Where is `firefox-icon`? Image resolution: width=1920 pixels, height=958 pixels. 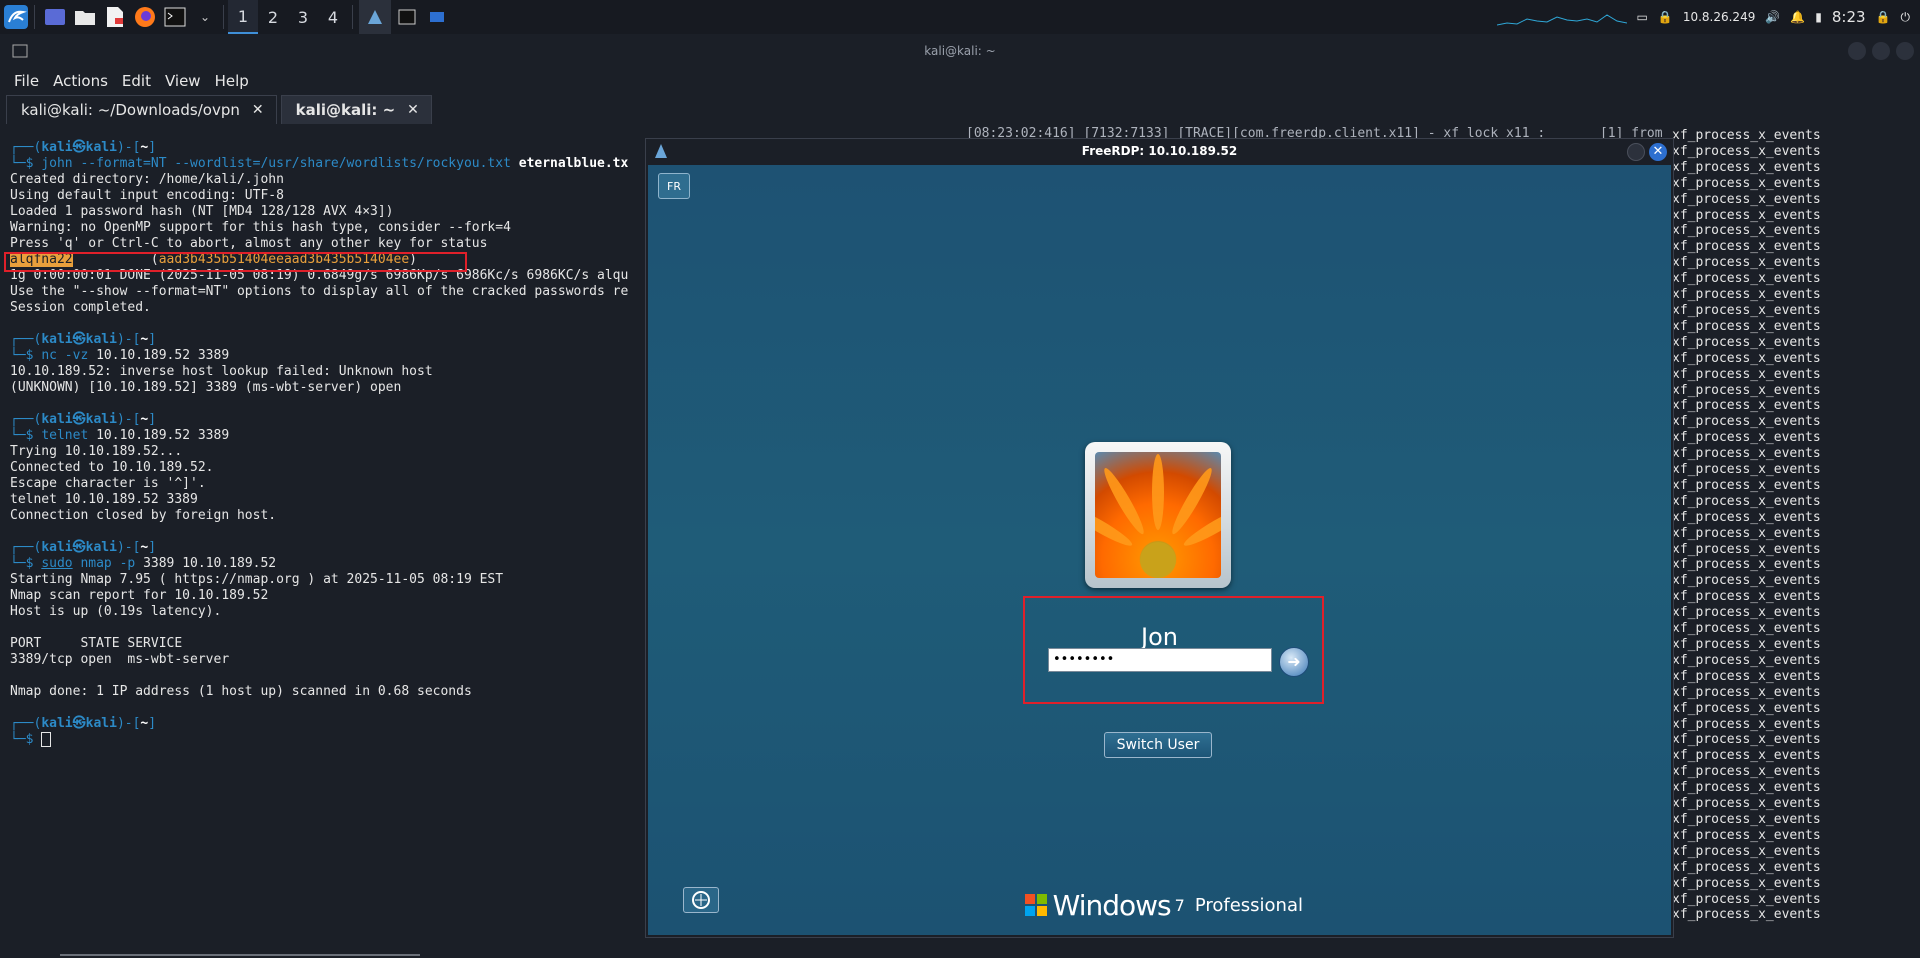
firefox-icon is located at coordinates (145, 17).